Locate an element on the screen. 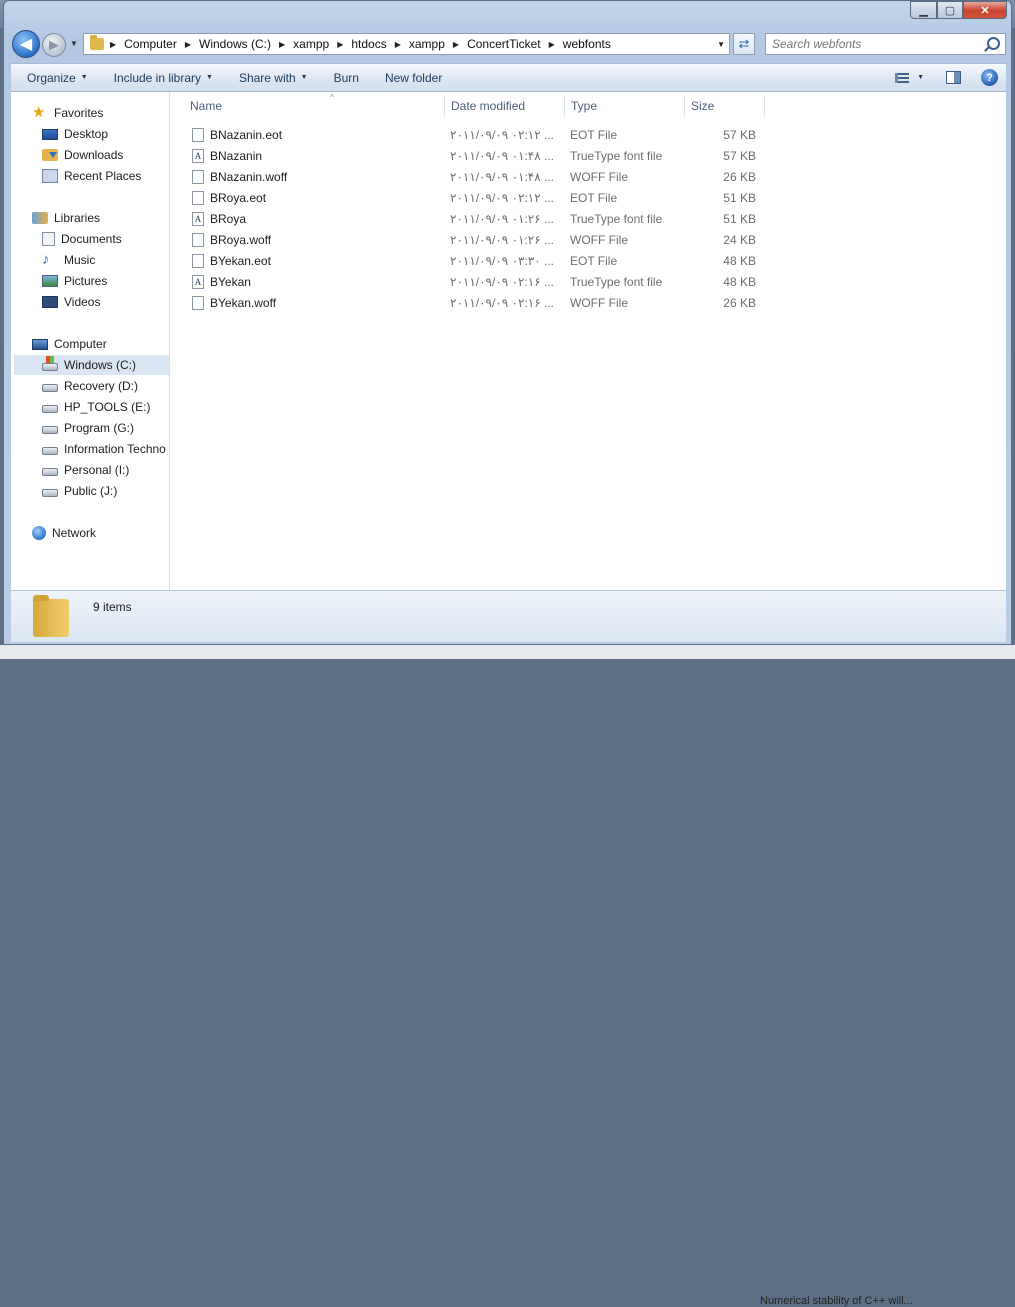 This screenshot has height=1307, width=1015. chevron-down-icon: ▼ is located at coordinates (304, 77).